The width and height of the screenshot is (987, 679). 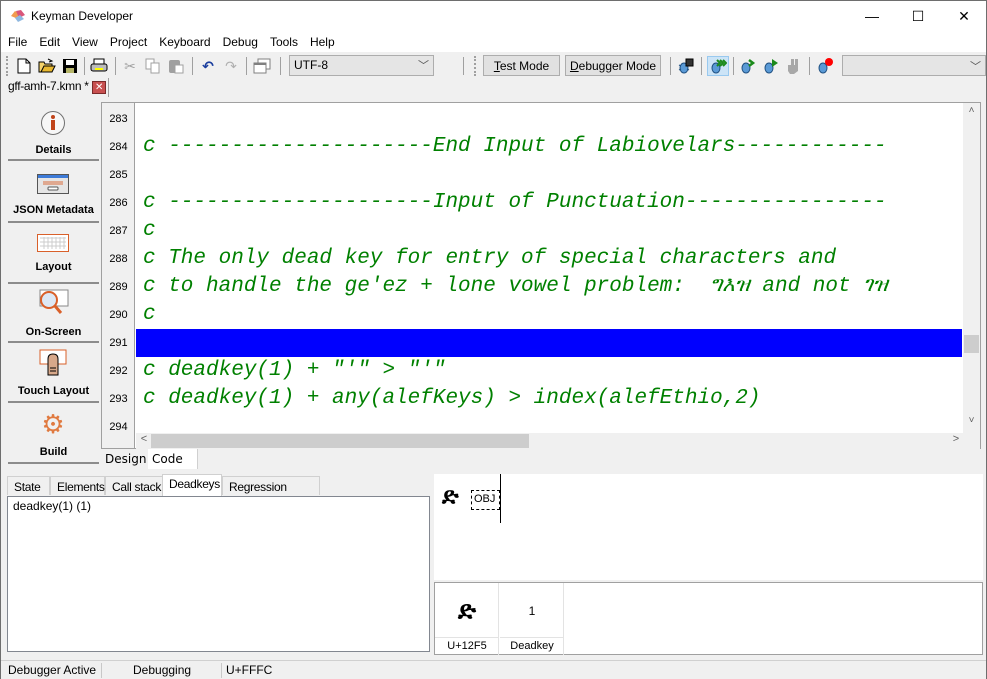 What do you see at coordinates (249, 670) in the screenshot?
I see `status-character: U+FFFC` at bounding box center [249, 670].